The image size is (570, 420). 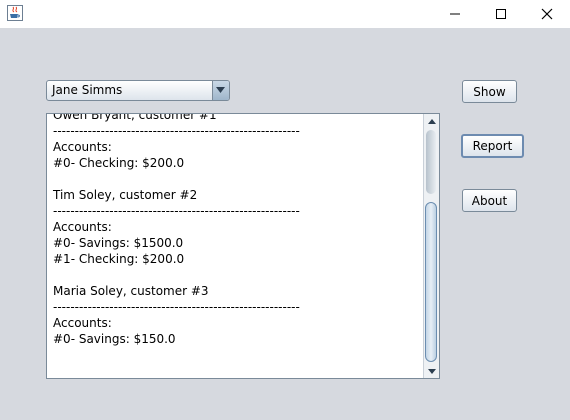 I want to click on show-button: Show, so click(x=489, y=91).